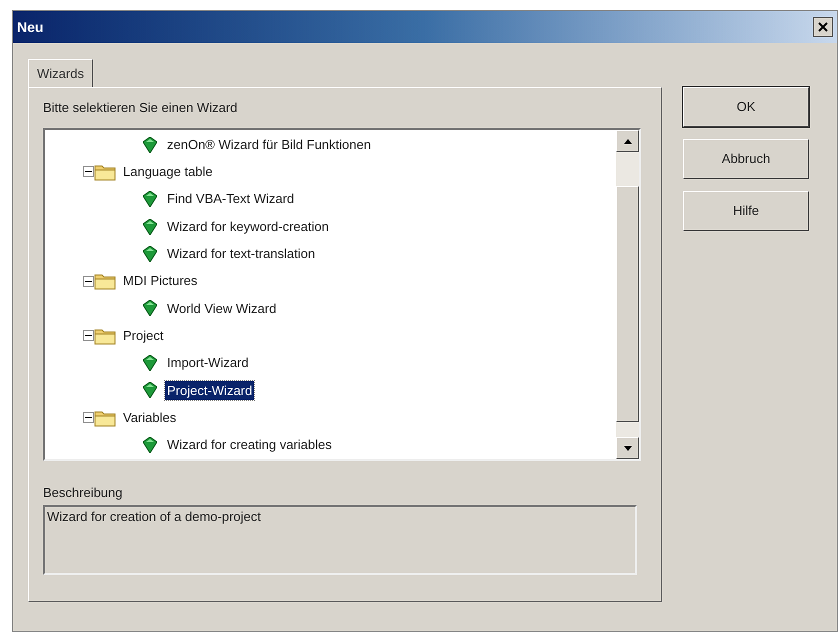 The height and width of the screenshot is (632, 838). What do you see at coordinates (241, 254) in the screenshot?
I see `wizard-item: Wizard for text-translation` at bounding box center [241, 254].